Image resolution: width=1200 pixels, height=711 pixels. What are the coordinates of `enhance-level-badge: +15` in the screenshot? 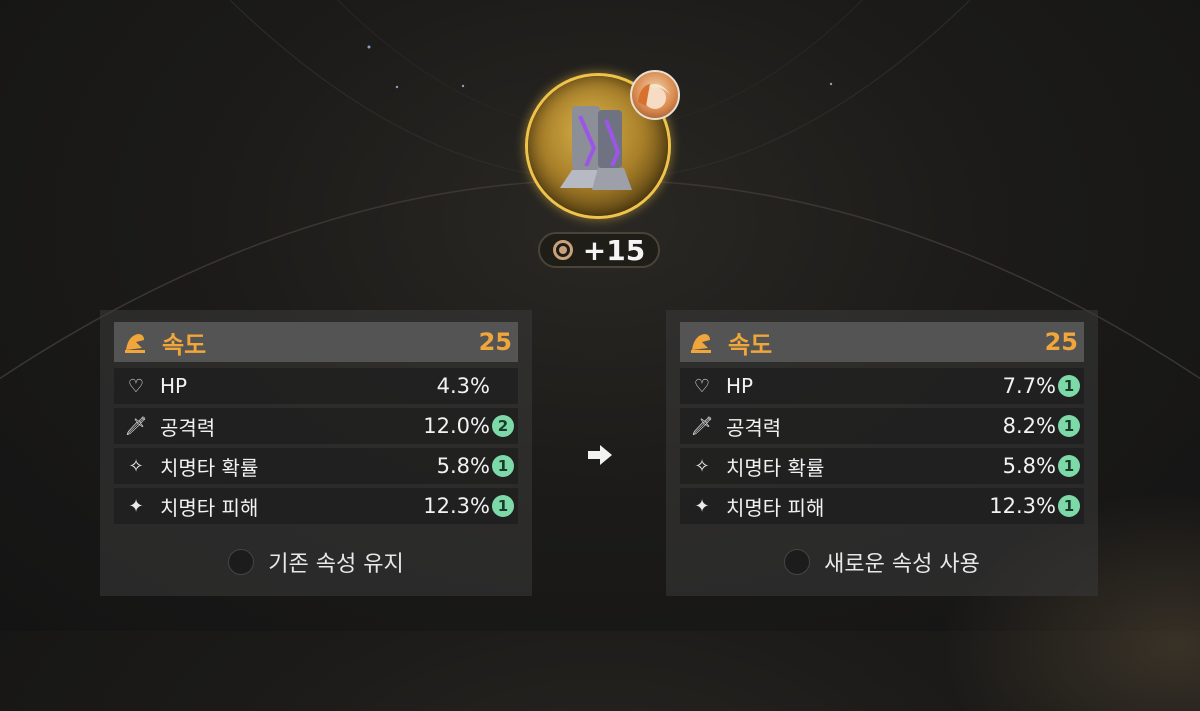 It's located at (599, 250).